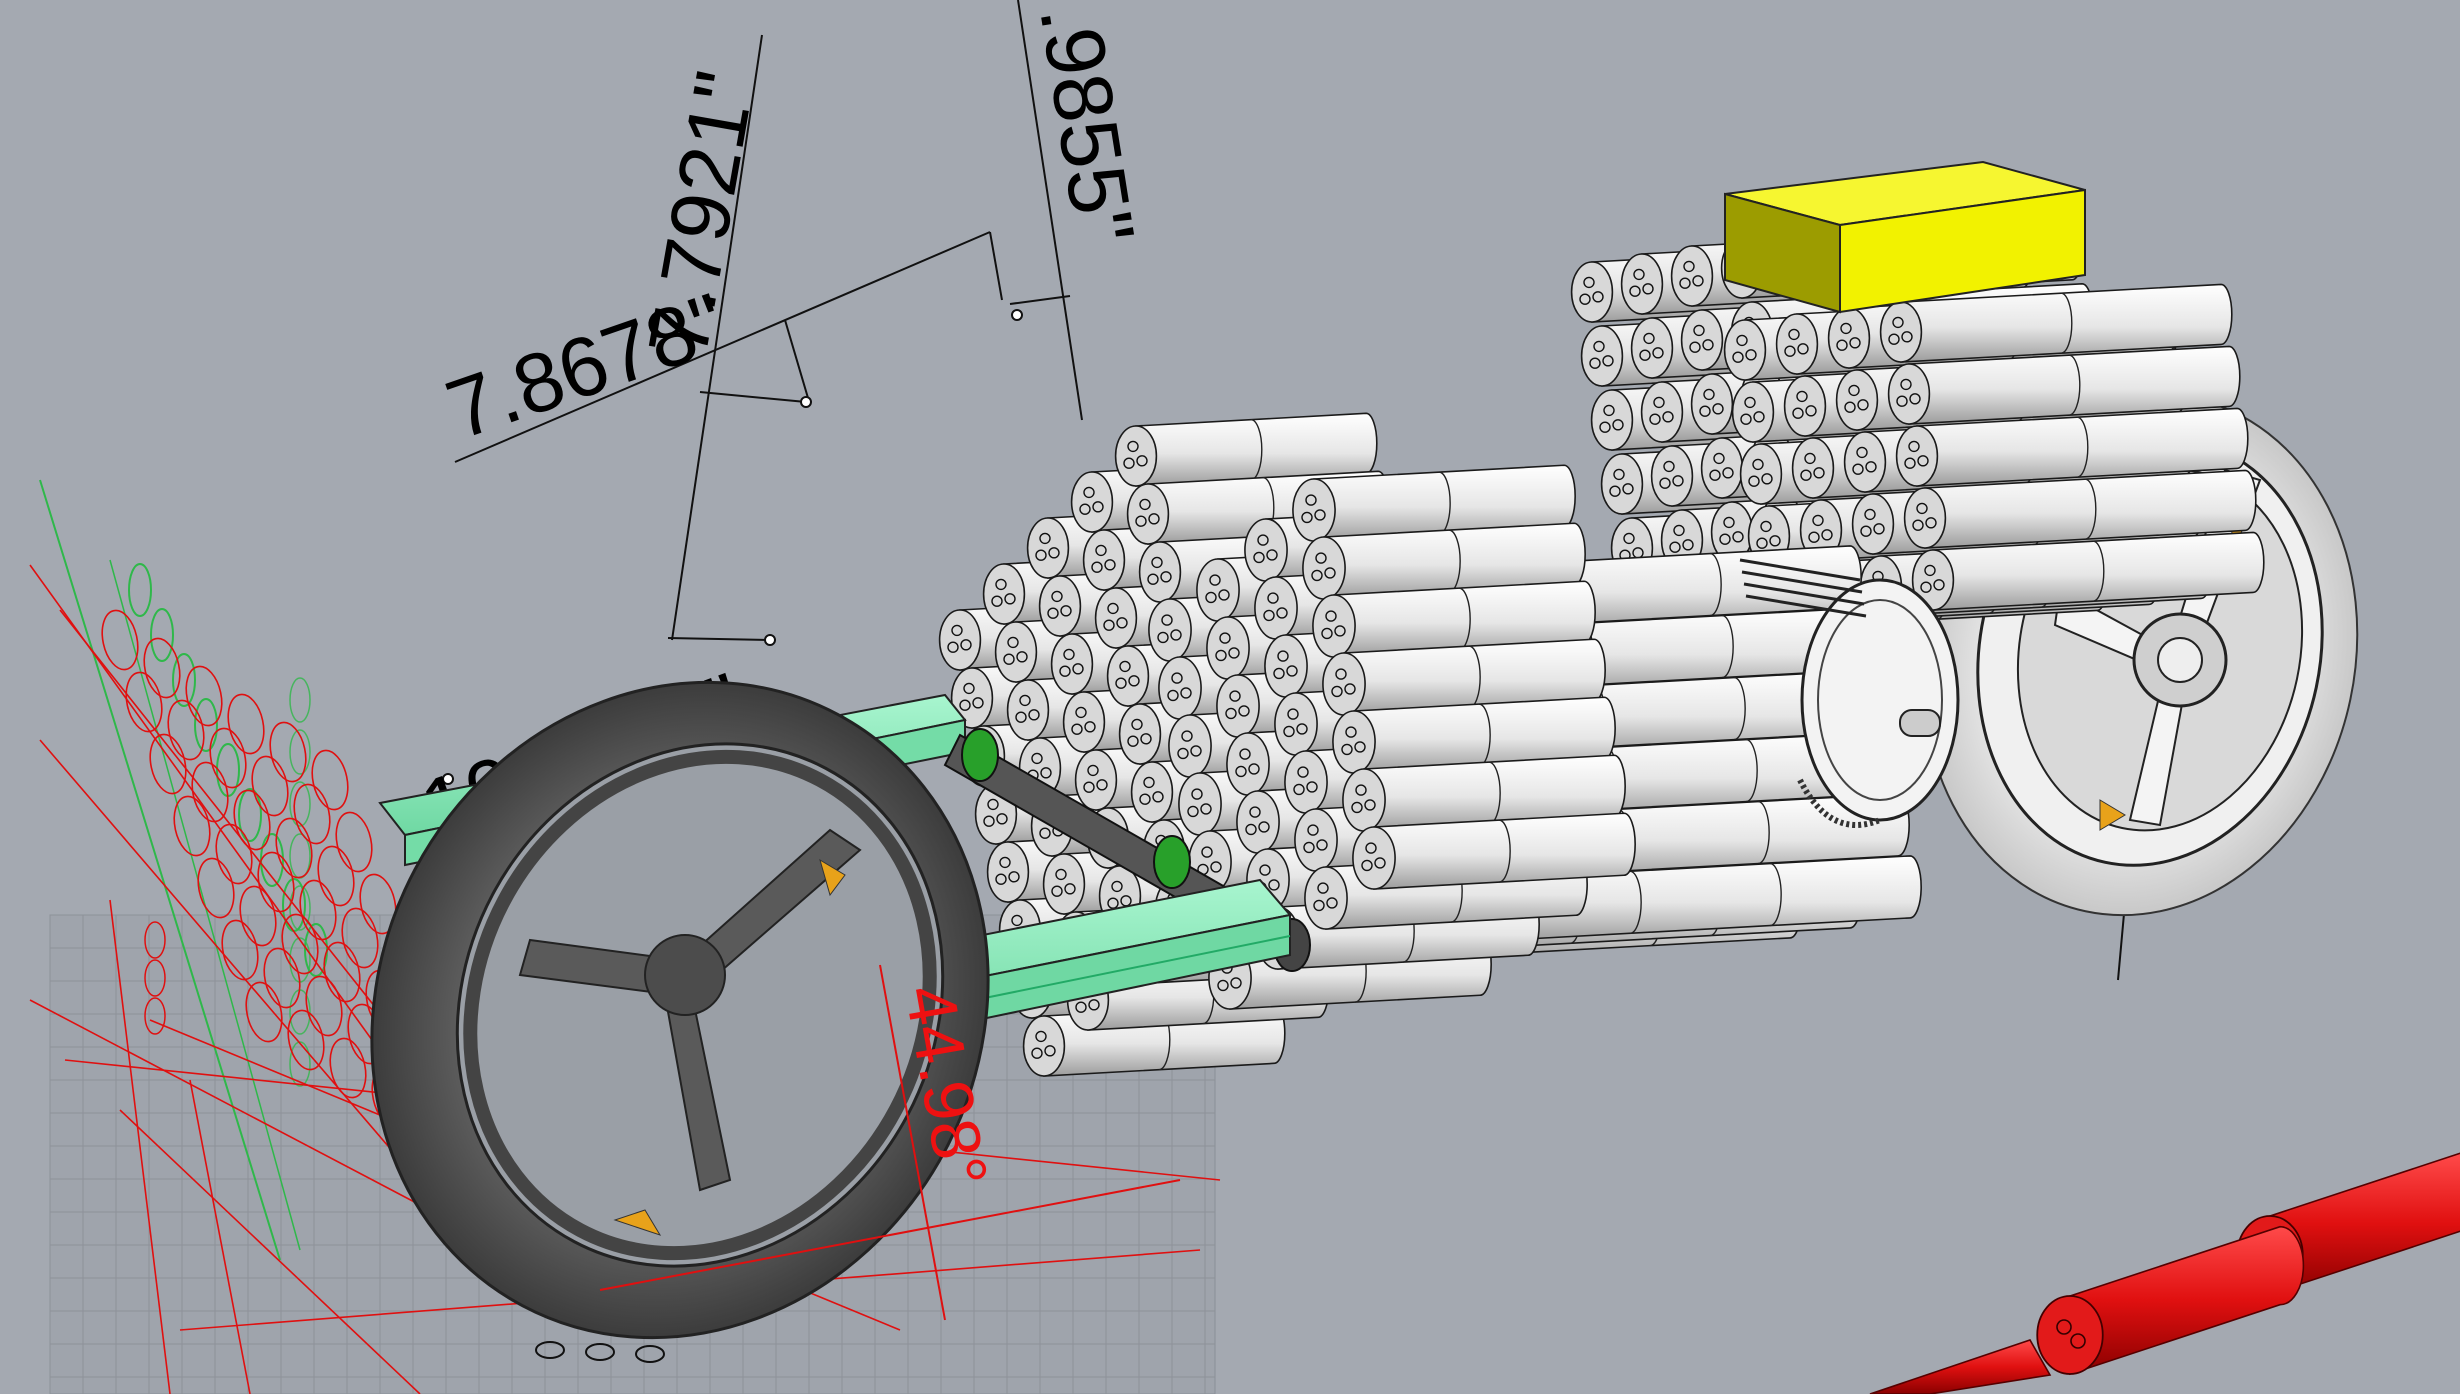 The height and width of the screenshot is (1394, 2460). What do you see at coordinates (685, 975) in the screenshot?
I see `front-hub` at bounding box center [685, 975].